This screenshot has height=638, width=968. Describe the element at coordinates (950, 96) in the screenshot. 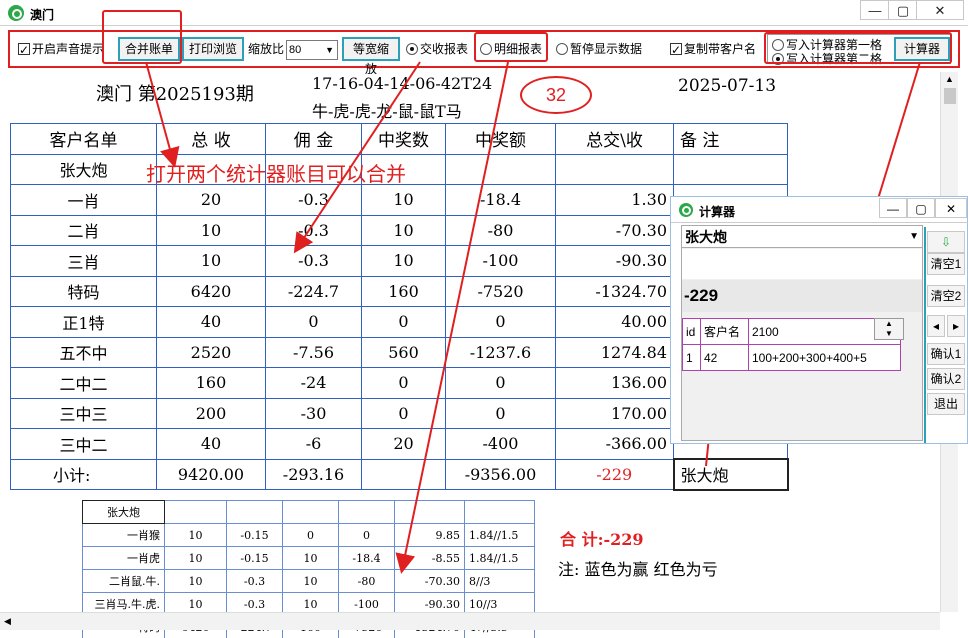

I see `scroll-thumb` at that location.